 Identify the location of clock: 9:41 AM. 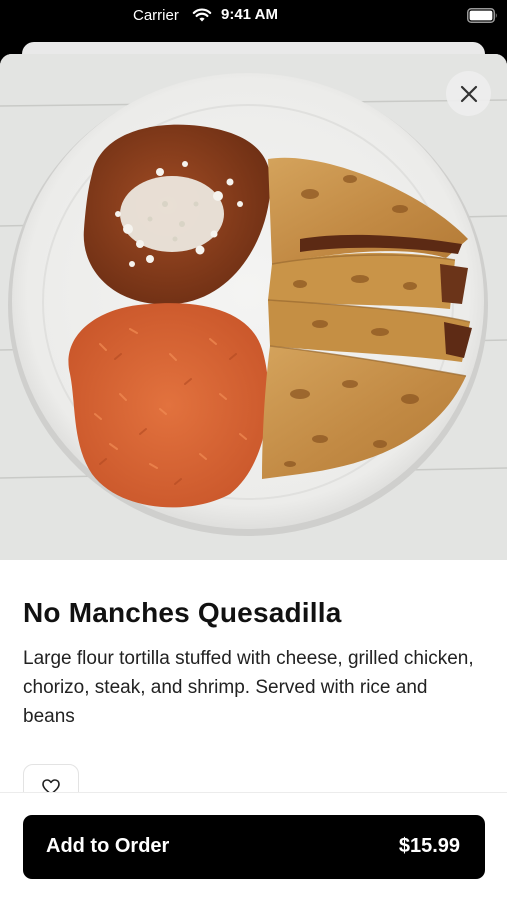
(249, 14).